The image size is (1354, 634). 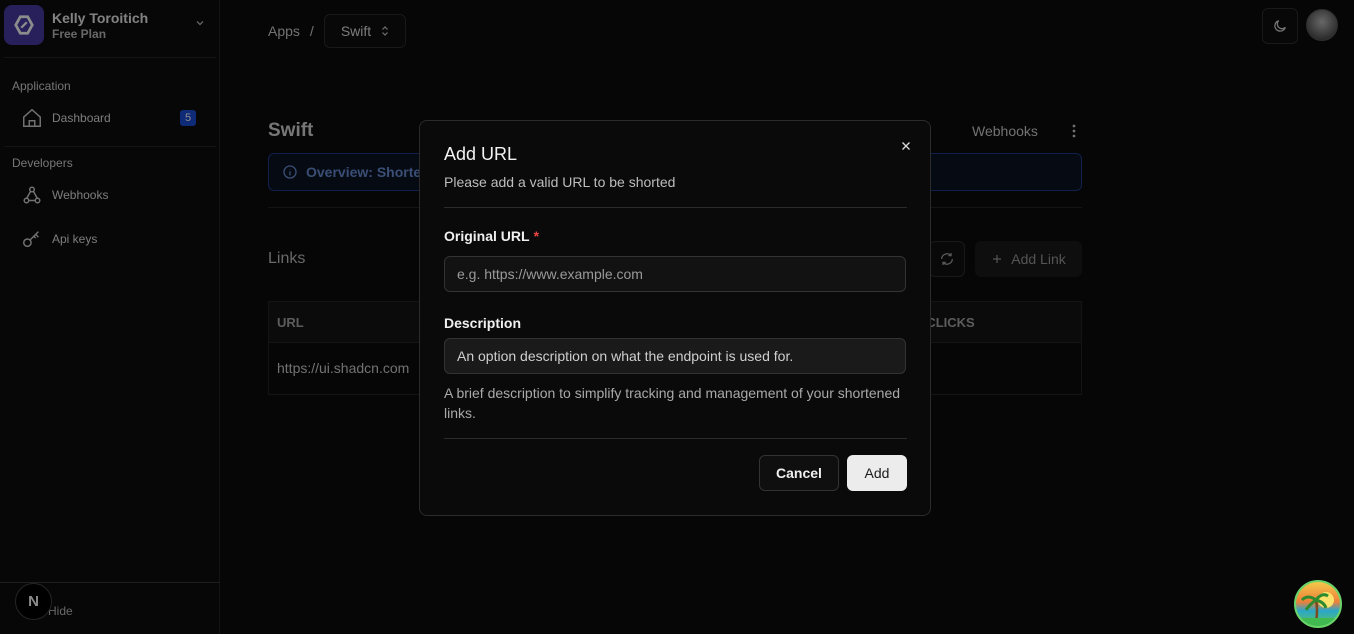 I want to click on original-url-label-text: Original URL, so click(x=487, y=236).